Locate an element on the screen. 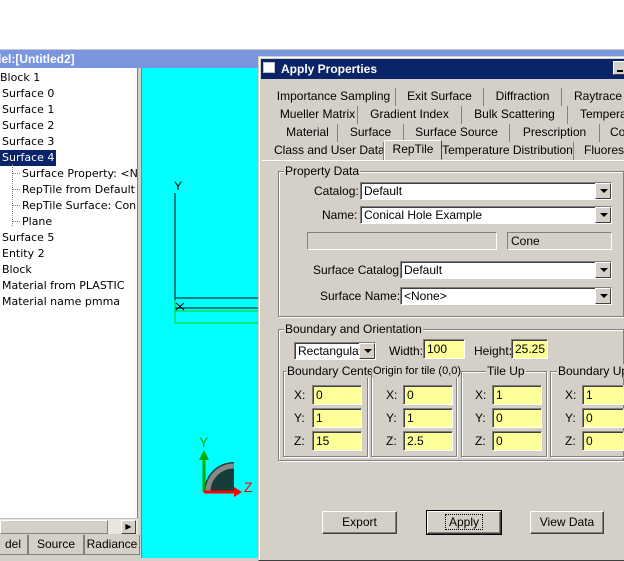 This screenshot has width=624, height=561. tab-radiance: Radiance is located at coordinates (112, 545).